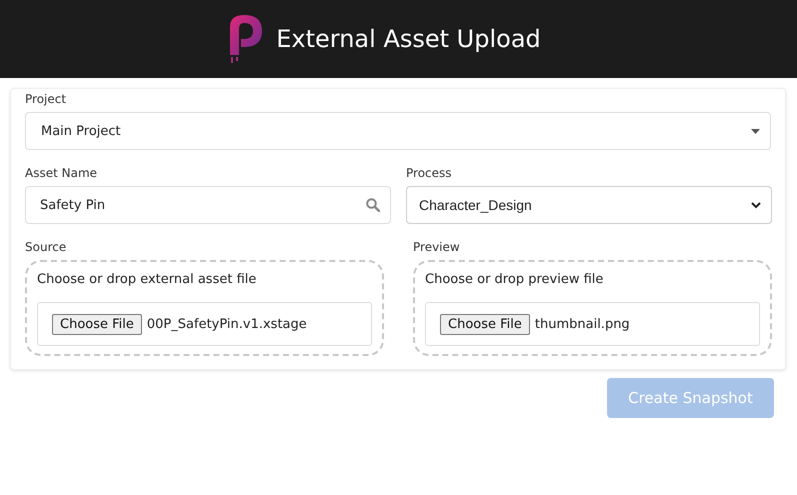 Image resolution: width=797 pixels, height=495 pixels. I want to click on page-title: External Asset Upload, so click(408, 39).